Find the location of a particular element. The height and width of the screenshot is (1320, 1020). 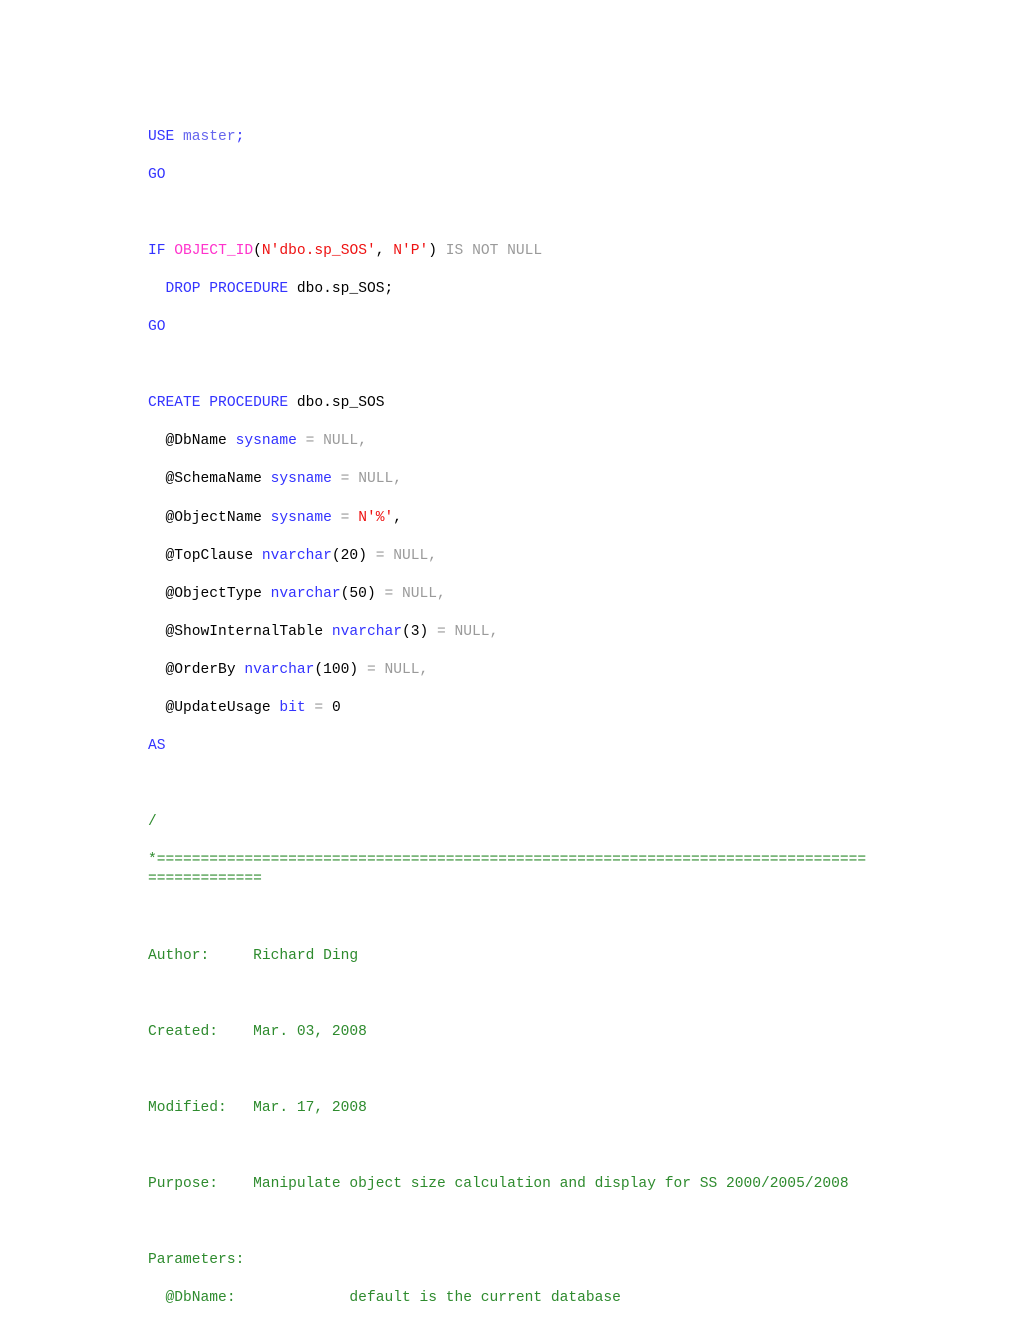

code-token: Parameters: is located at coordinates (196, 1260).